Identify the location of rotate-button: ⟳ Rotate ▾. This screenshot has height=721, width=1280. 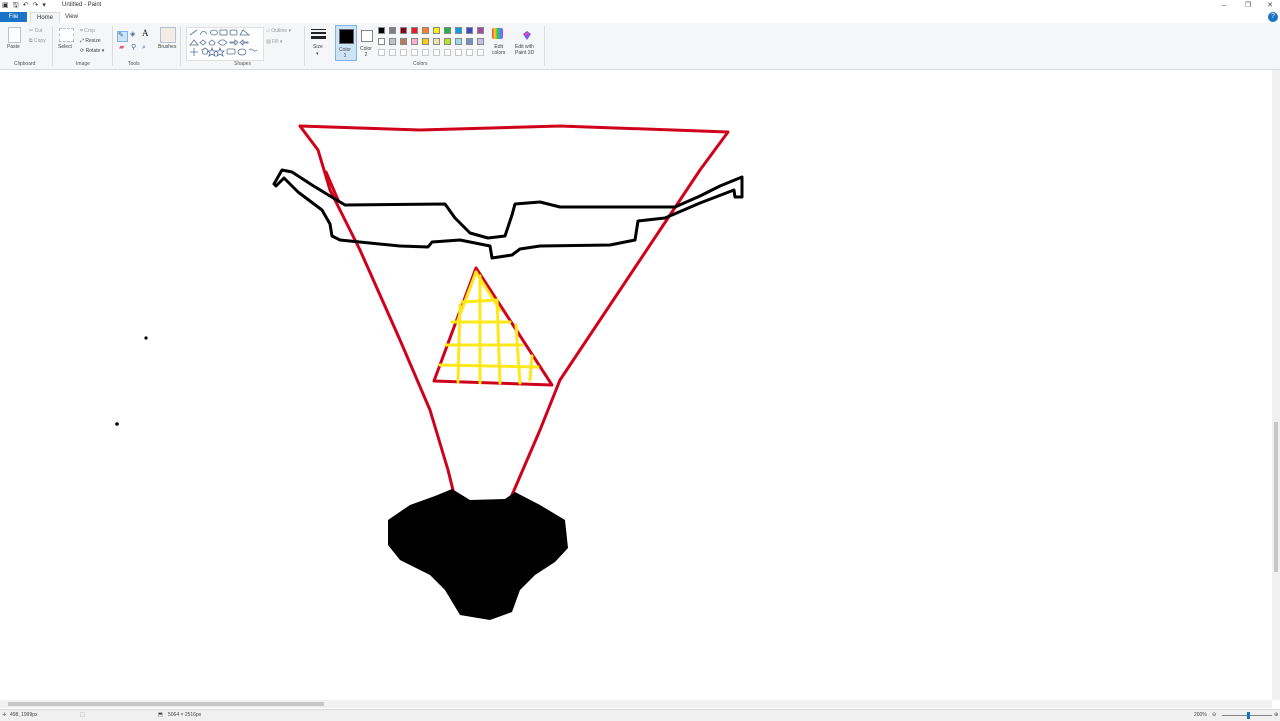
(92, 51).